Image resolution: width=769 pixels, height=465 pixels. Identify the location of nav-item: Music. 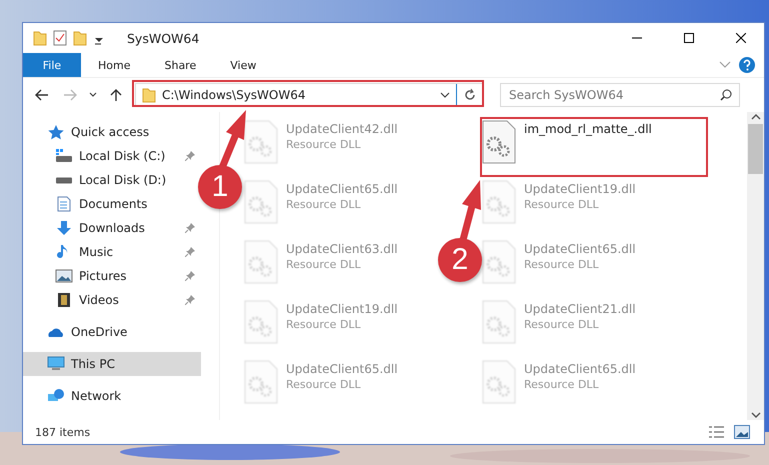
(112, 252).